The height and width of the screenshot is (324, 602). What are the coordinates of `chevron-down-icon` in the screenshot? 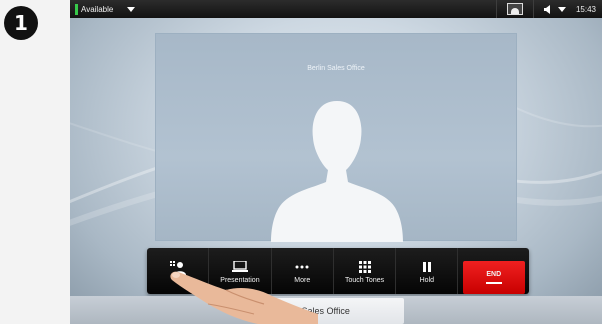 It's located at (561, 9).